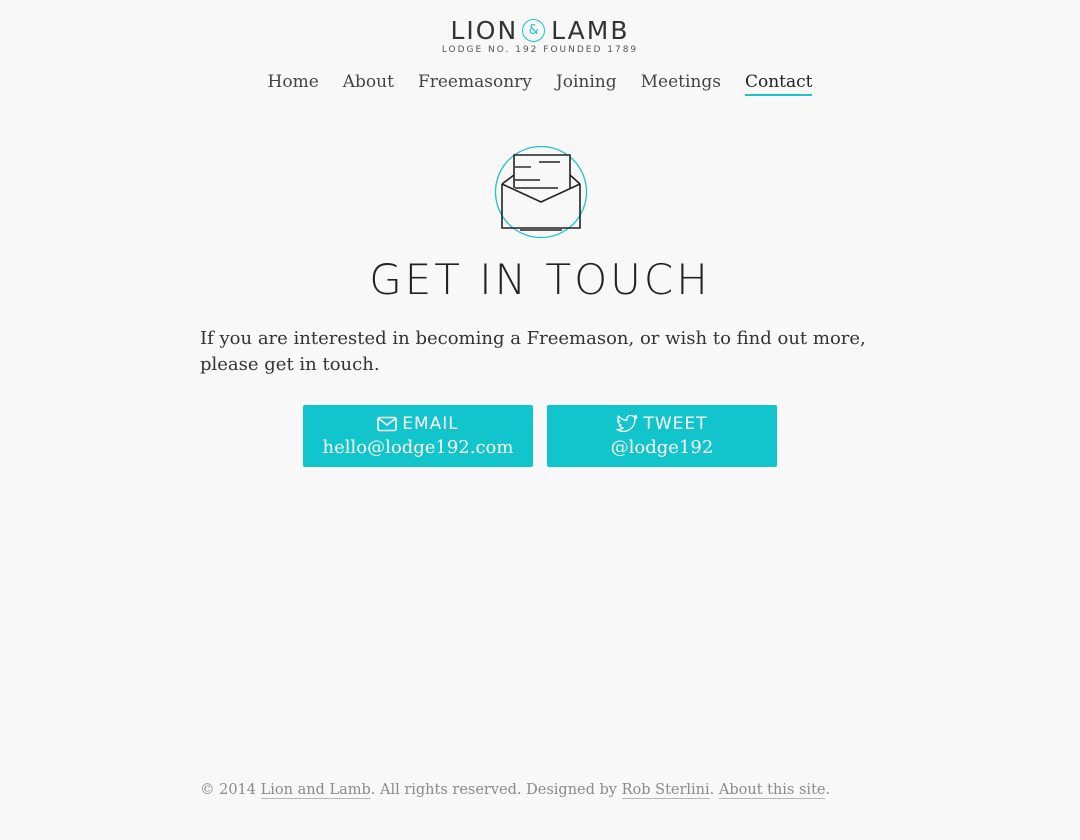  Describe the element at coordinates (665, 790) in the screenshot. I see `footer-designer-link: Rob Sterlini` at that location.